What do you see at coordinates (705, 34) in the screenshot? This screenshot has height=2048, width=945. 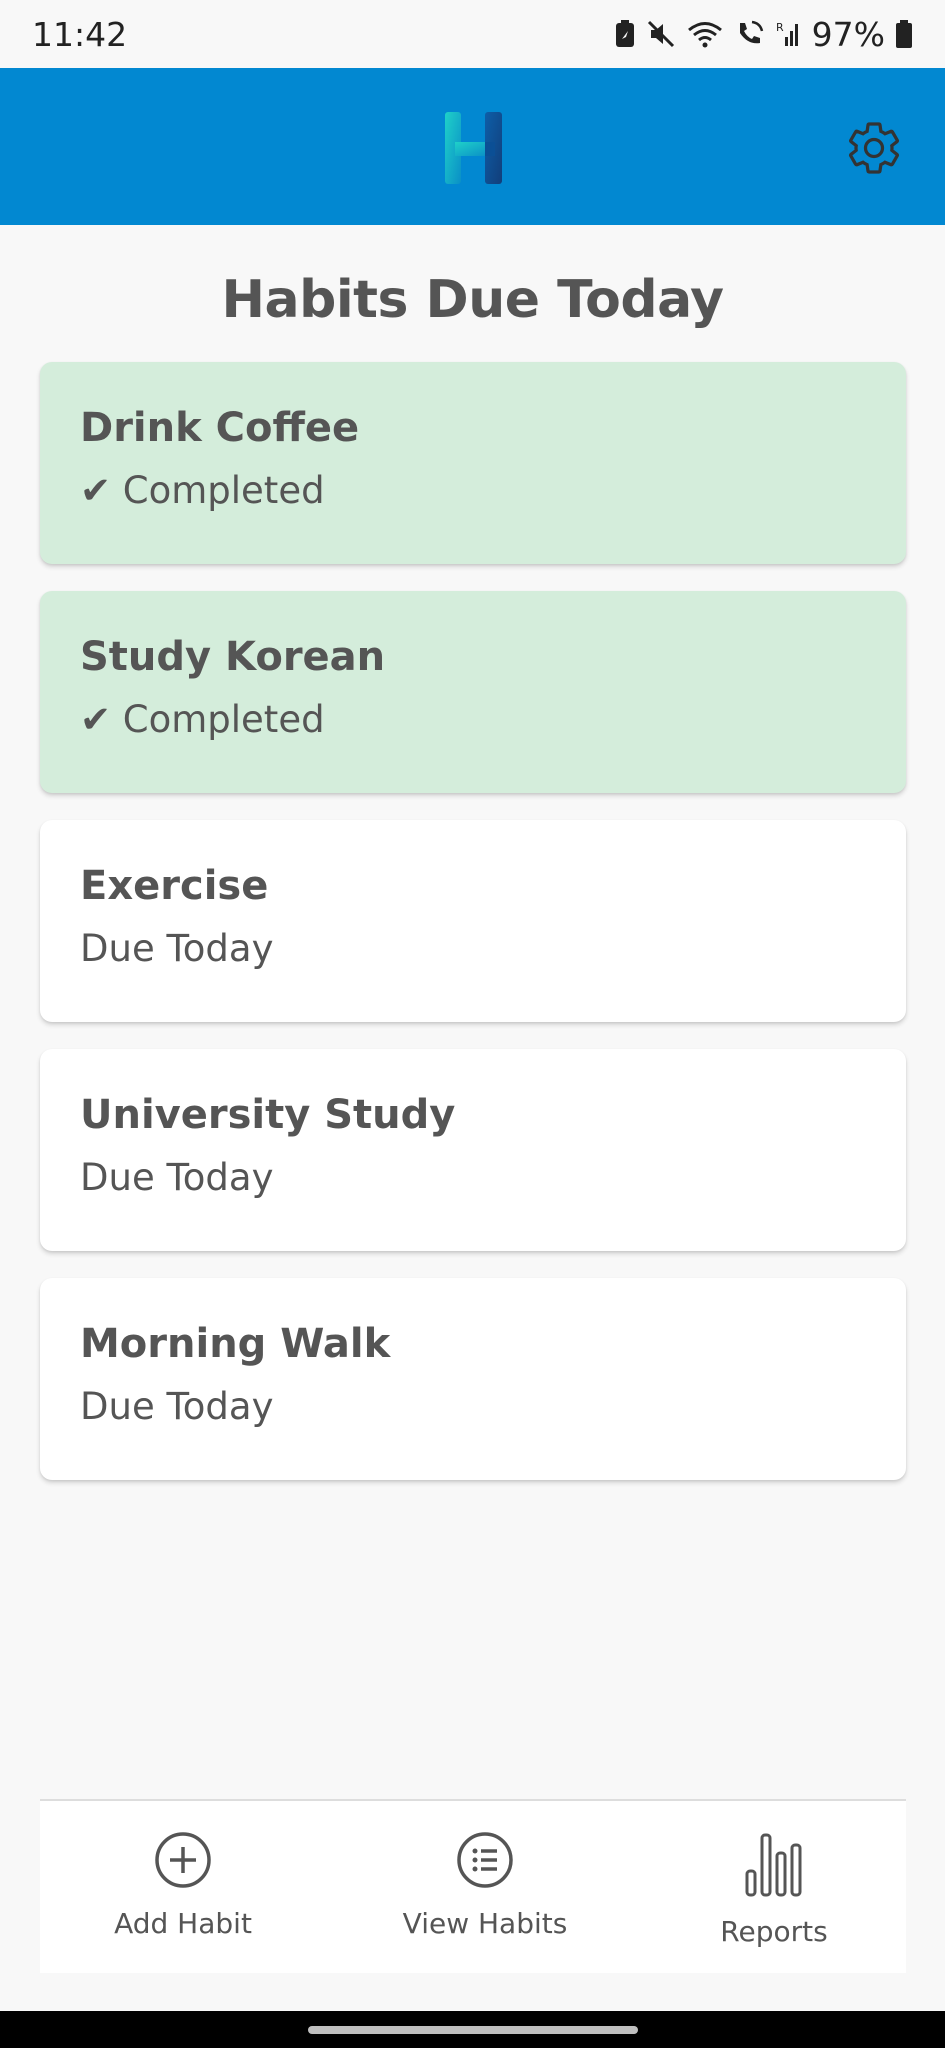 I see `wifi-icon` at bounding box center [705, 34].